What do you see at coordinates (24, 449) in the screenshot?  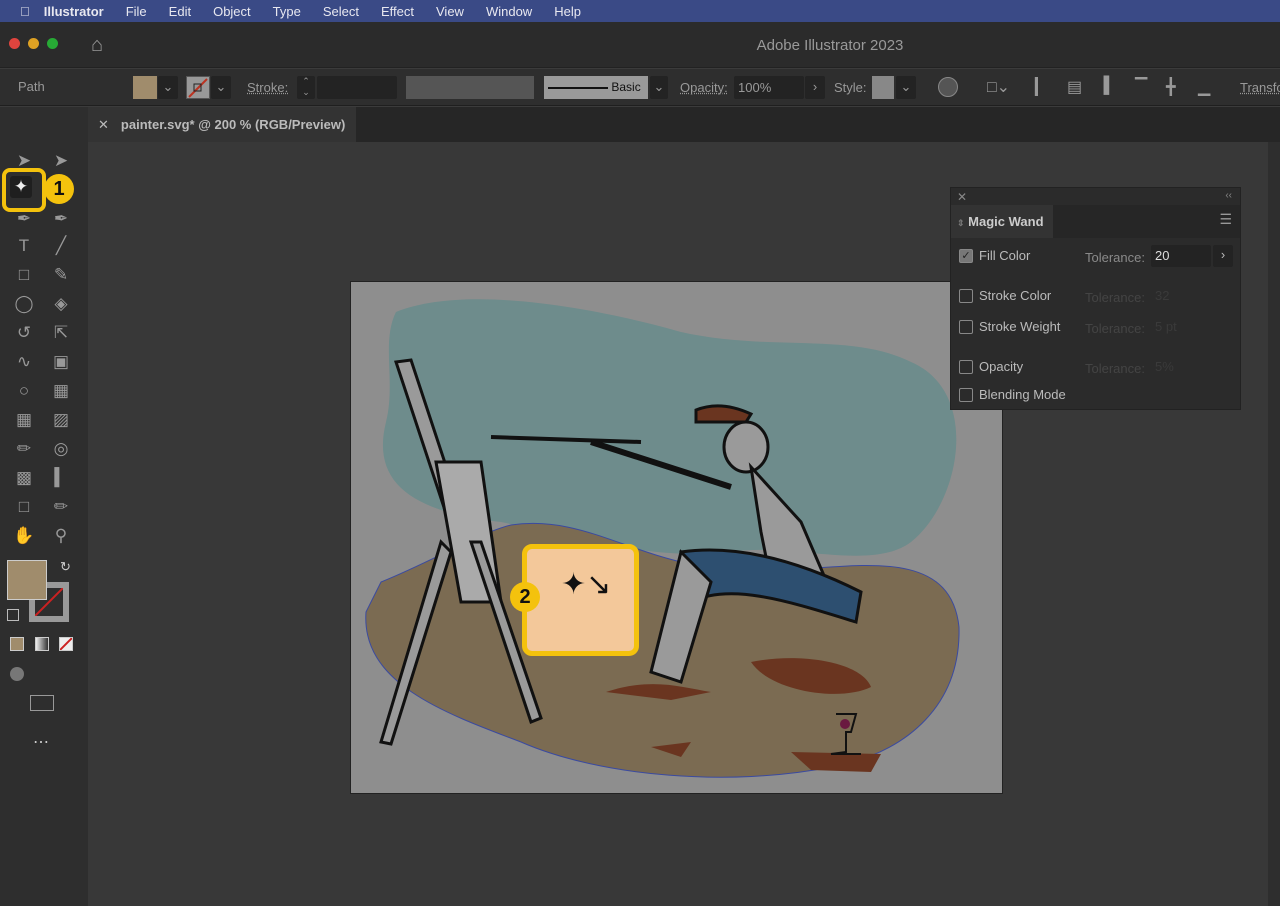 I see `eyedropper-tool-icon: ✏` at bounding box center [24, 449].